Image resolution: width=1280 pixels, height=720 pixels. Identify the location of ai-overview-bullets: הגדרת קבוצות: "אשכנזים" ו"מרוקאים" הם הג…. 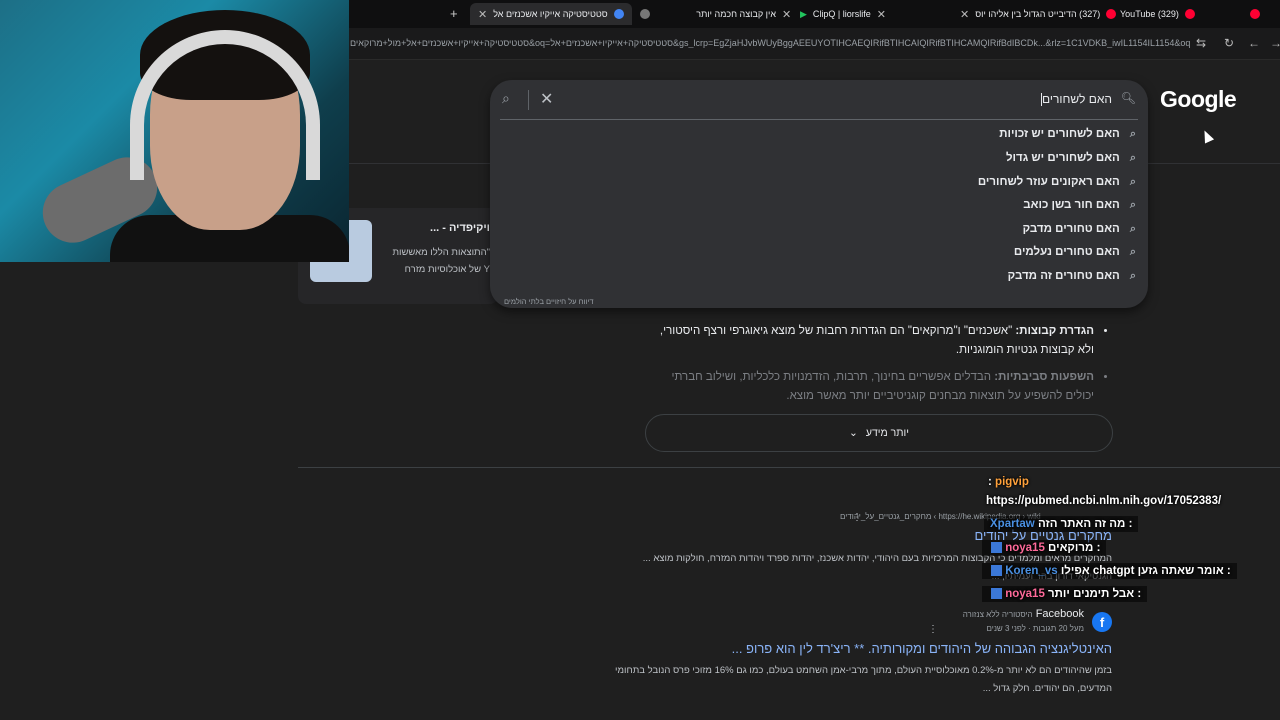
(880, 368).